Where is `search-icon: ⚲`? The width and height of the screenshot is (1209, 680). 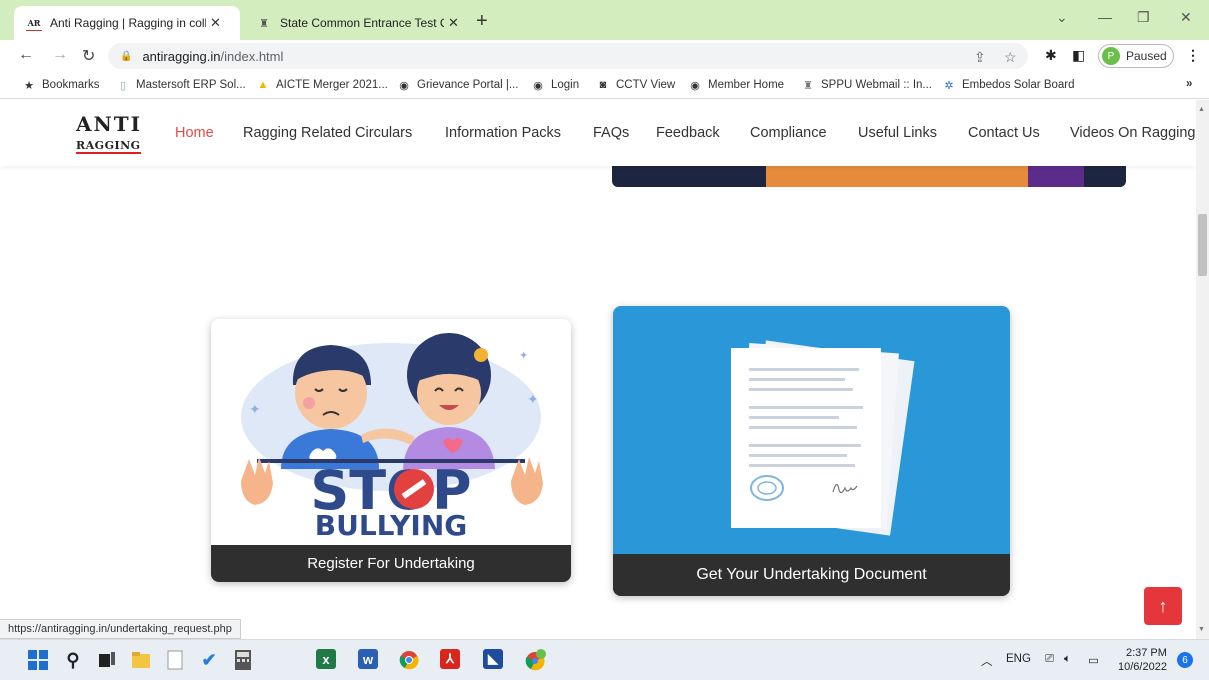
search-icon: ⚲ is located at coordinates (73, 660).